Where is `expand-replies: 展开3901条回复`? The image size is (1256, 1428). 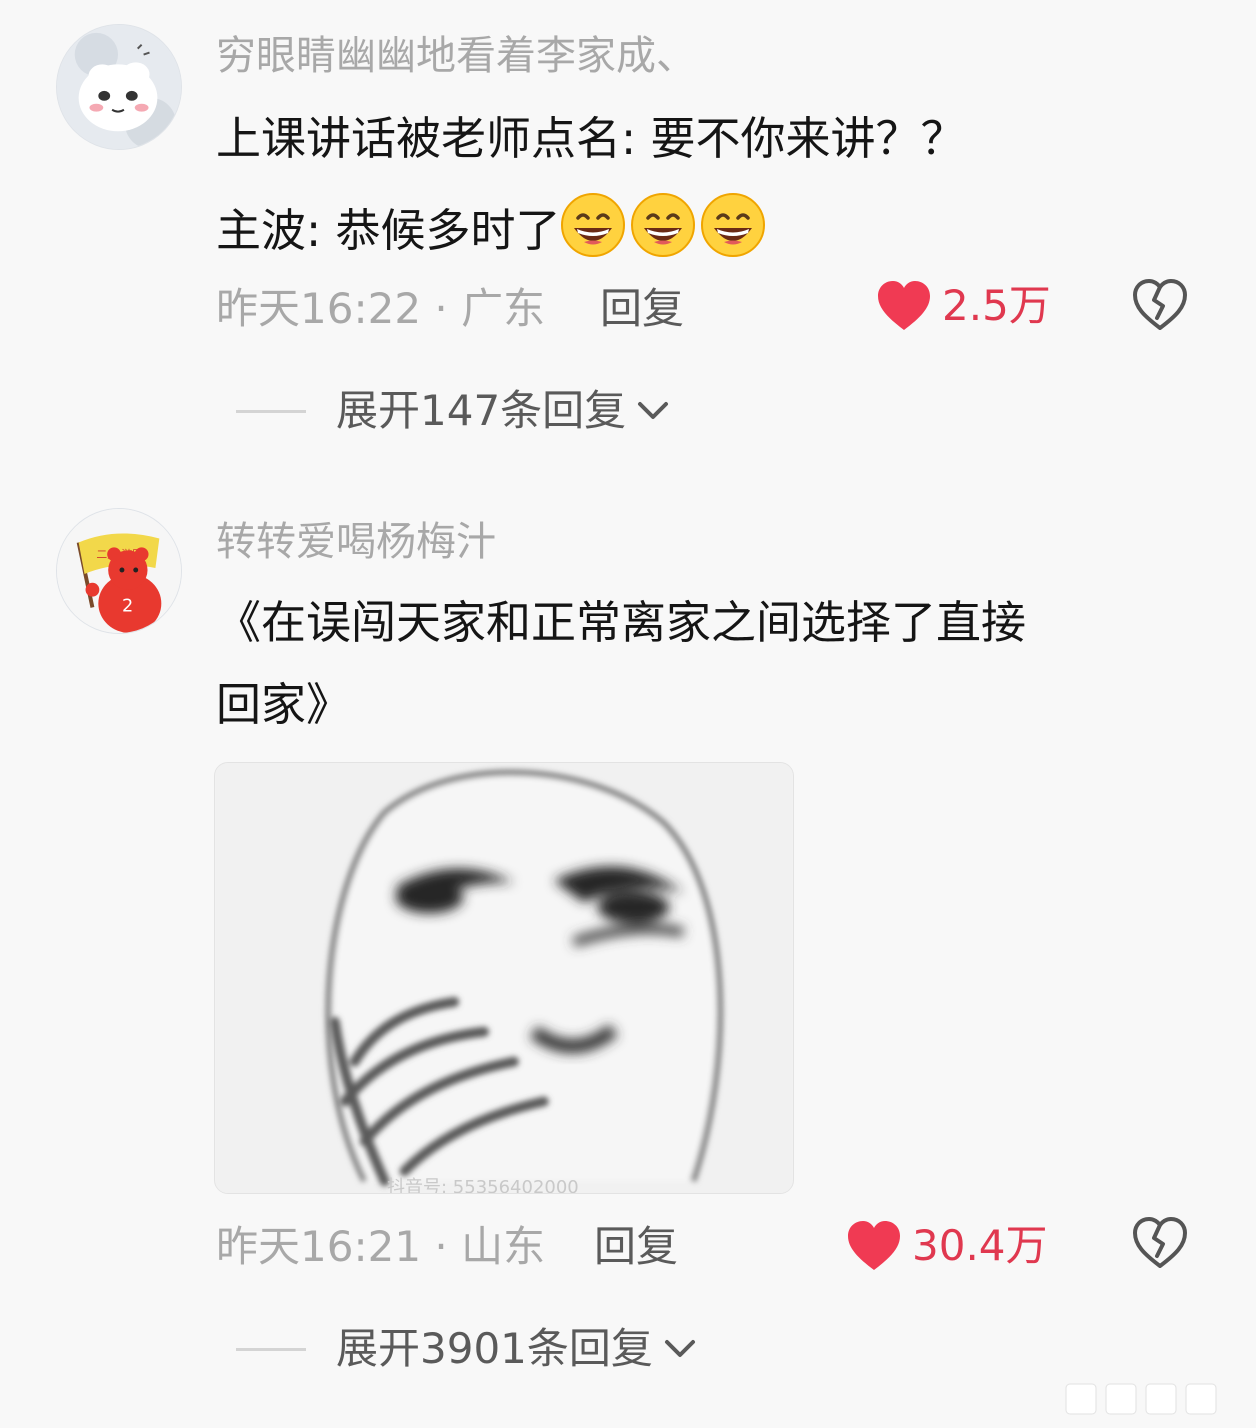 expand-replies: 展开3901条回复 is located at coordinates (467, 1349).